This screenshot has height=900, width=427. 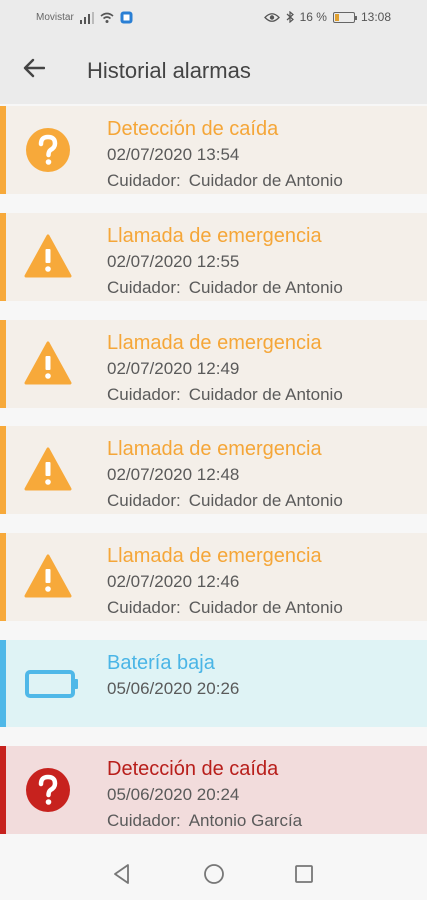 What do you see at coordinates (313, 17) in the screenshot?
I see `battery-percent: 16 %` at bounding box center [313, 17].